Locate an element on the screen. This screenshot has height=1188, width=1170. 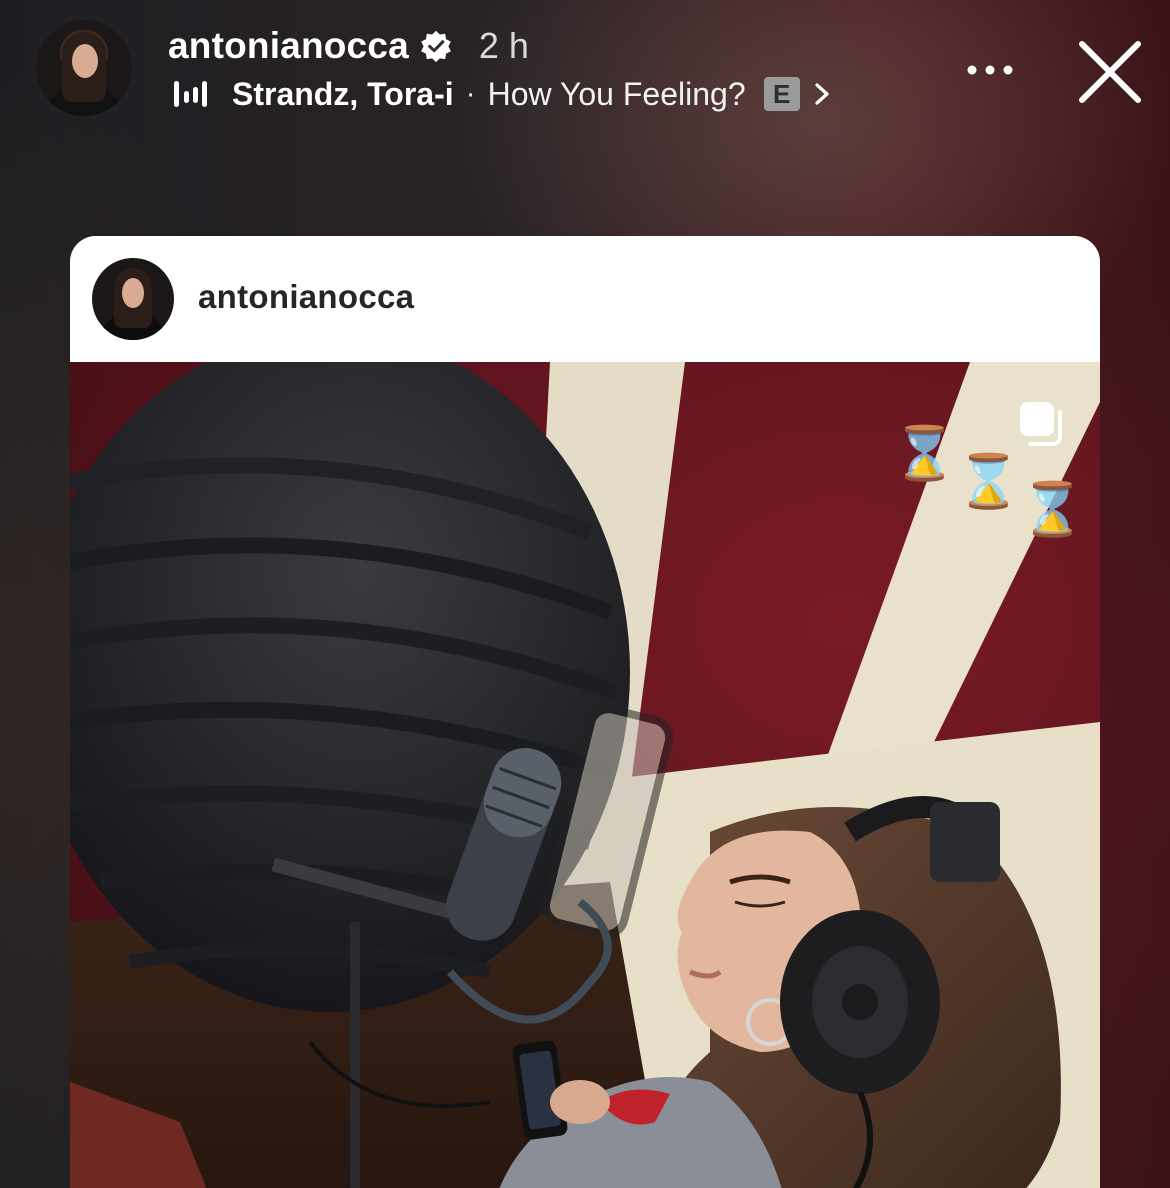
username-row: antonianocca 2 h is located at coordinates (348, 46).